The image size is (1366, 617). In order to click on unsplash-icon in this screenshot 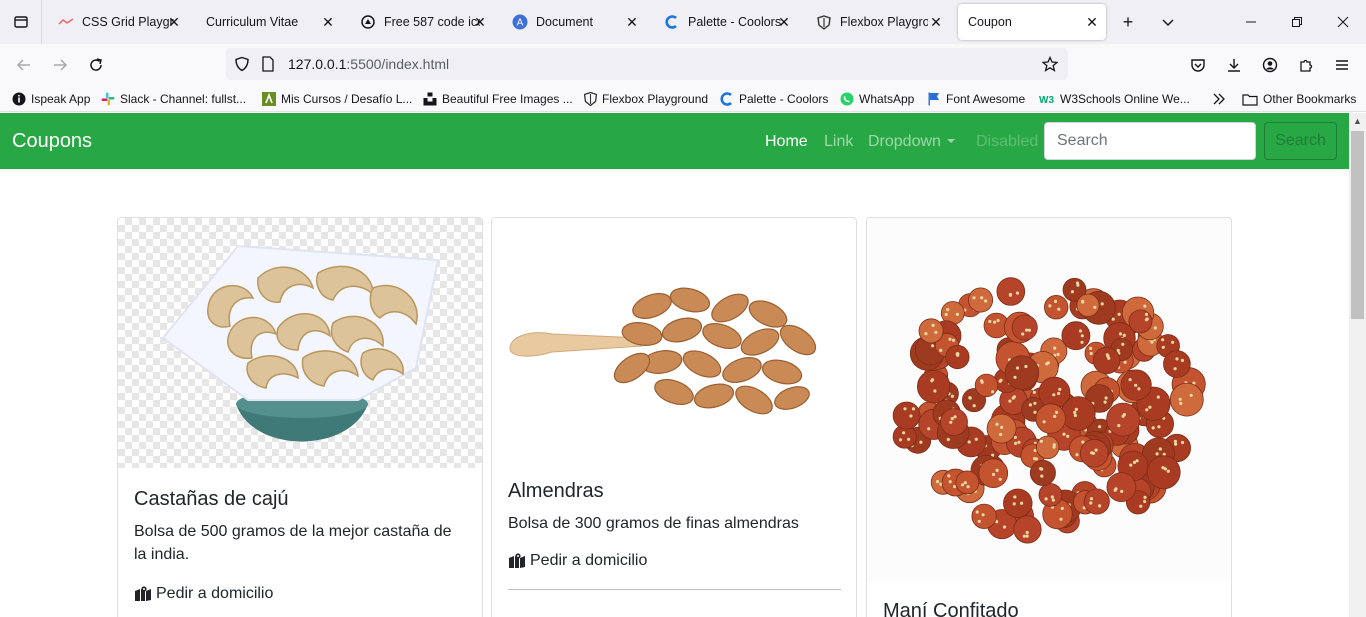, I will do `click(430, 99)`.